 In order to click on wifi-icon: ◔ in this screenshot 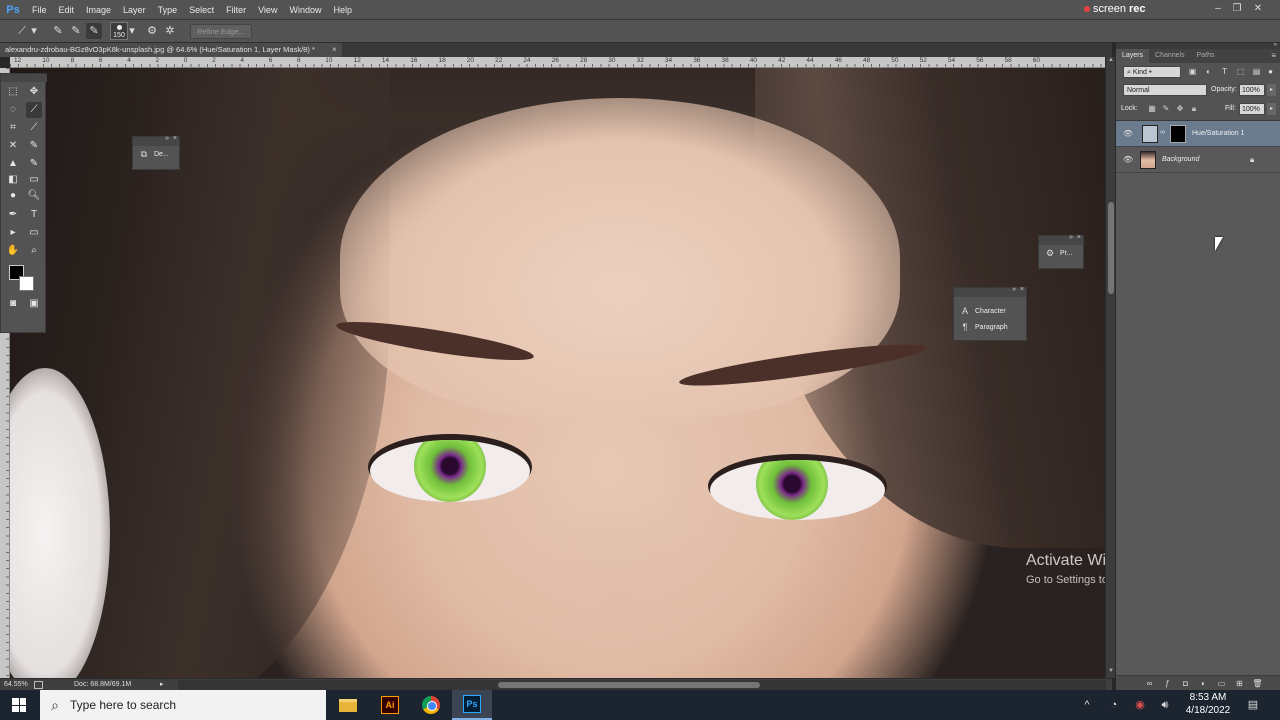, I will do `click(1114, 705)`.